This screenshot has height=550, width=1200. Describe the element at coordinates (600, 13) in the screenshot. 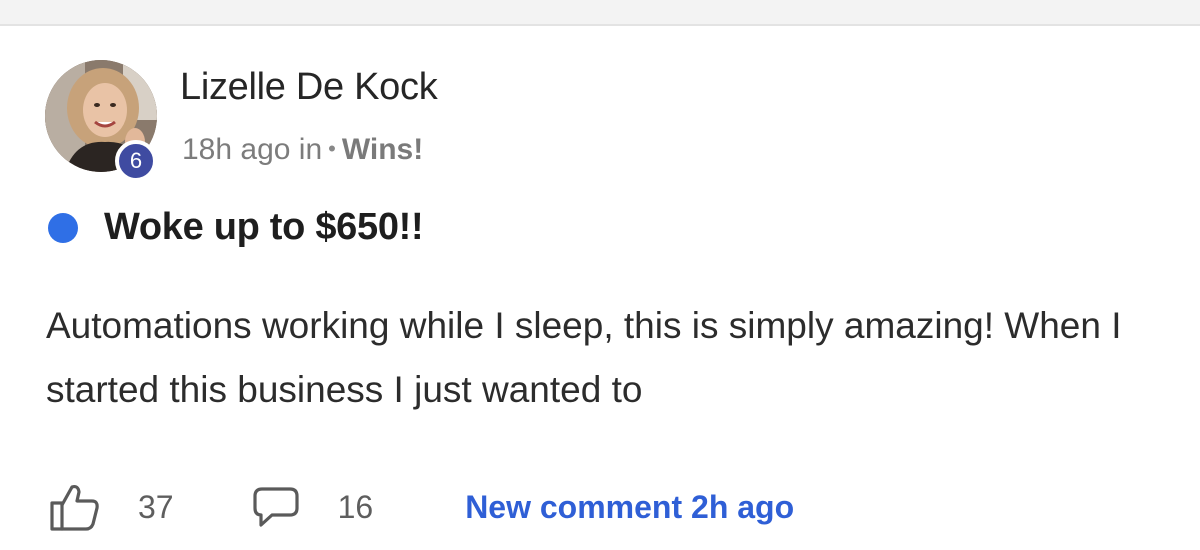

I see `top-divider` at that location.